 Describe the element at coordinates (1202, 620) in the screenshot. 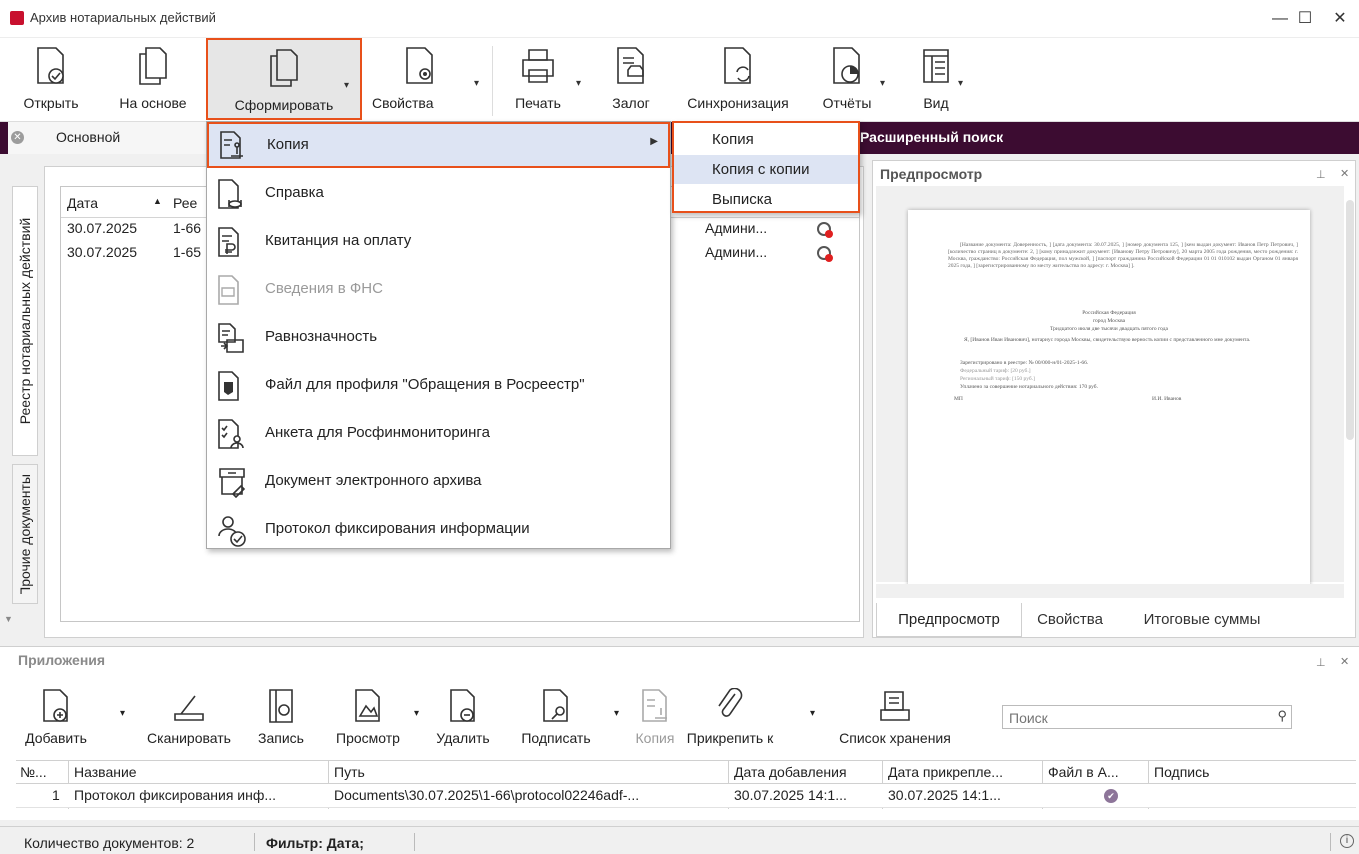

I see `tab-totals: Итоговые суммы` at that location.